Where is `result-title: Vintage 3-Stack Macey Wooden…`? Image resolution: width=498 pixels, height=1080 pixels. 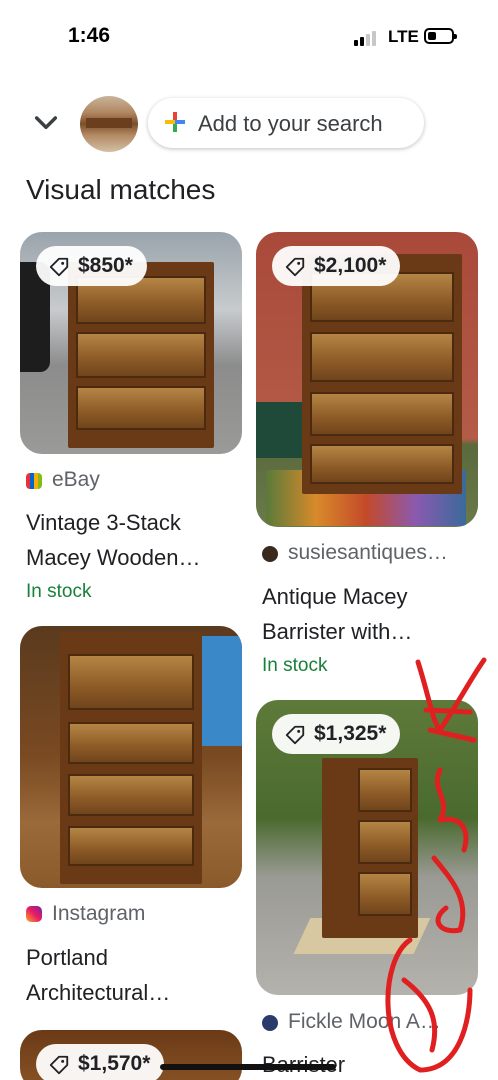 result-title: Vintage 3-Stack Macey Wooden… is located at coordinates (136, 540).